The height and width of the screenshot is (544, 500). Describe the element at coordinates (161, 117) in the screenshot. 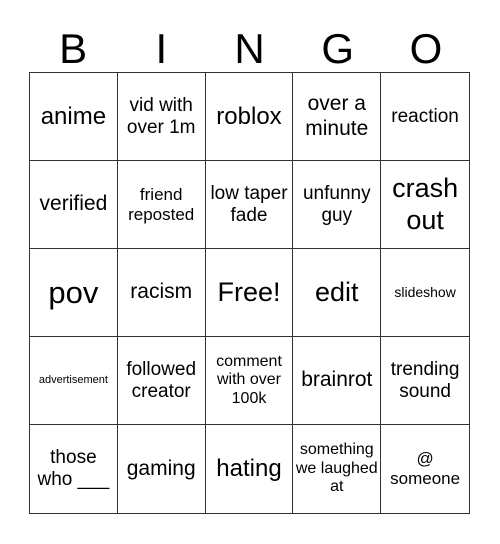

I see `bingo-cell: vid with over 1m` at that location.